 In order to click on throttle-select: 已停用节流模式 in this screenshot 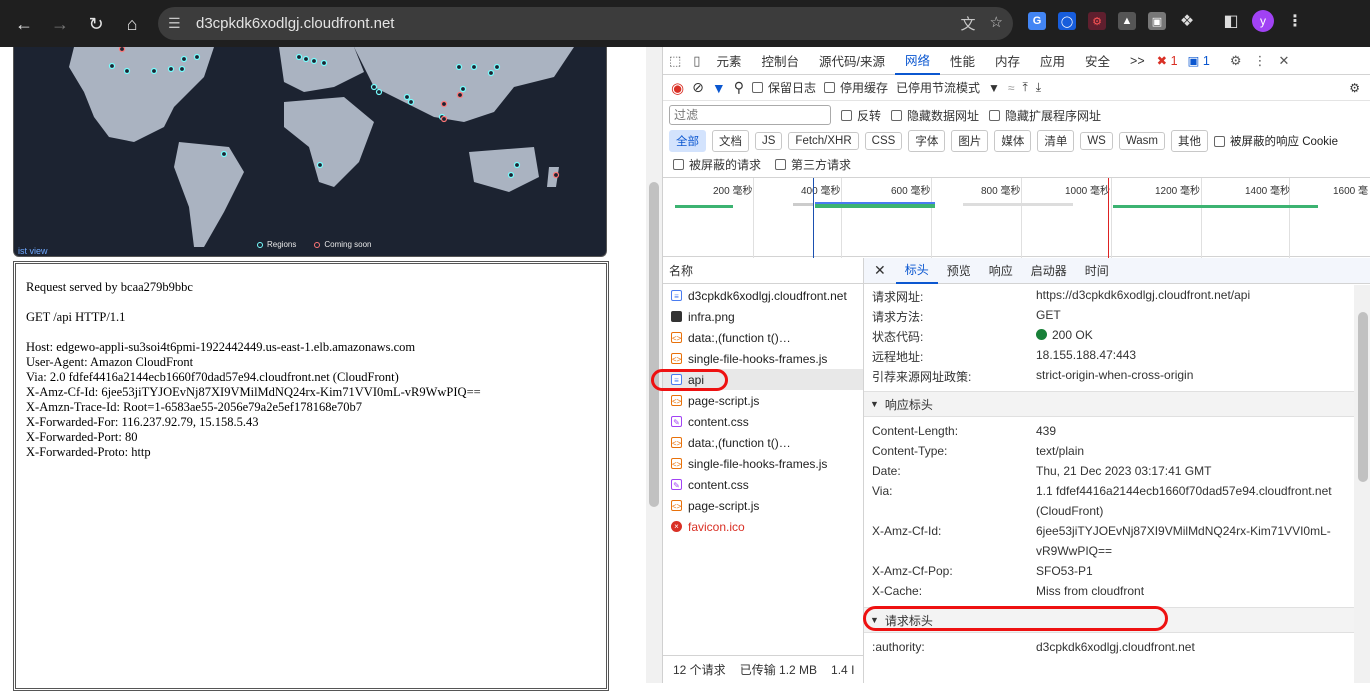, I will do `click(938, 87)`.